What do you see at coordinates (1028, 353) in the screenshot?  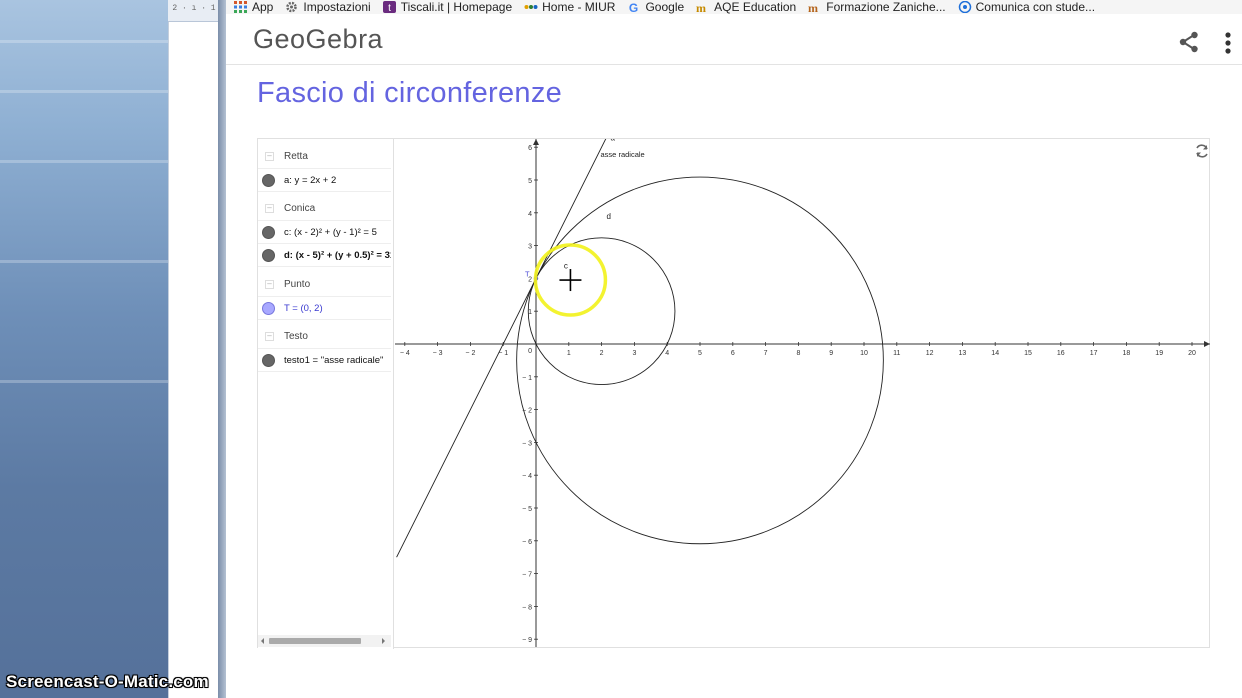 I see `x-tick-label: 15` at bounding box center [1028, 353].